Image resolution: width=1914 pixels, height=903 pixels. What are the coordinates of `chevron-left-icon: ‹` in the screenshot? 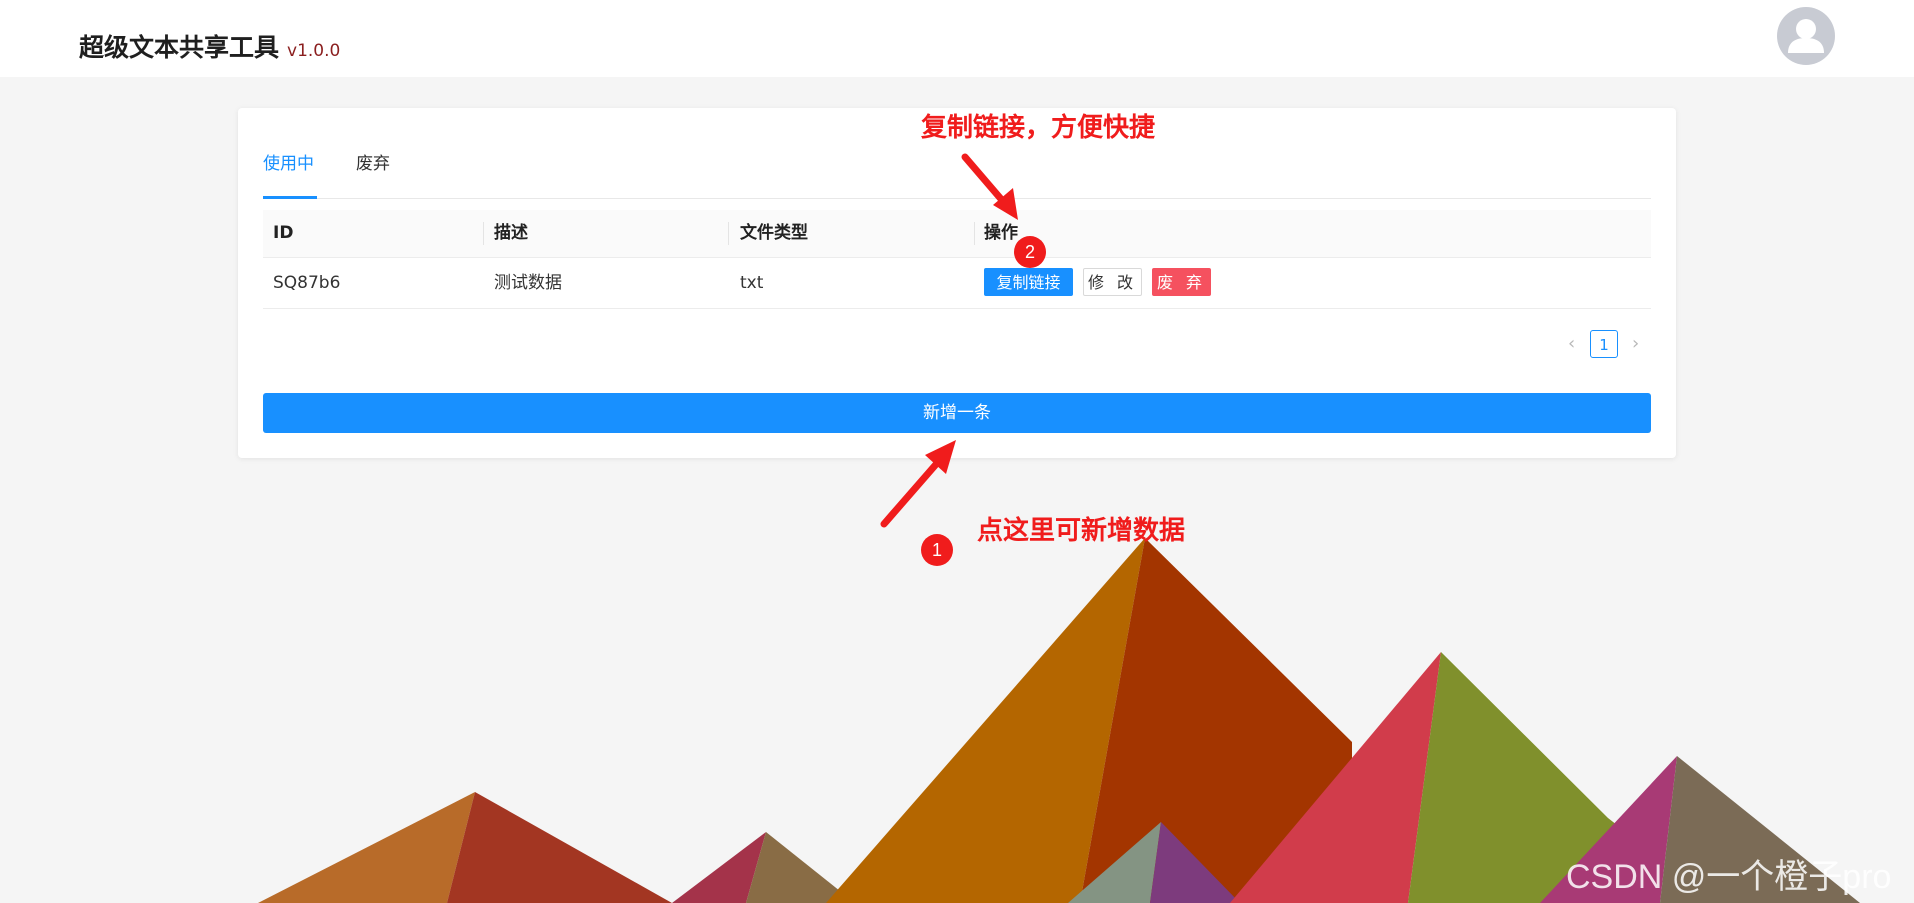 It's located at (1571, 343).